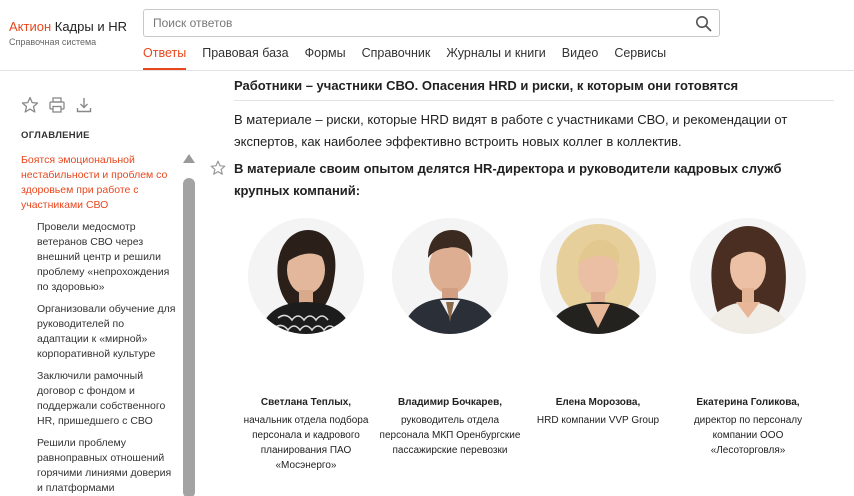  I want to click on search-box, so click(431, 23).